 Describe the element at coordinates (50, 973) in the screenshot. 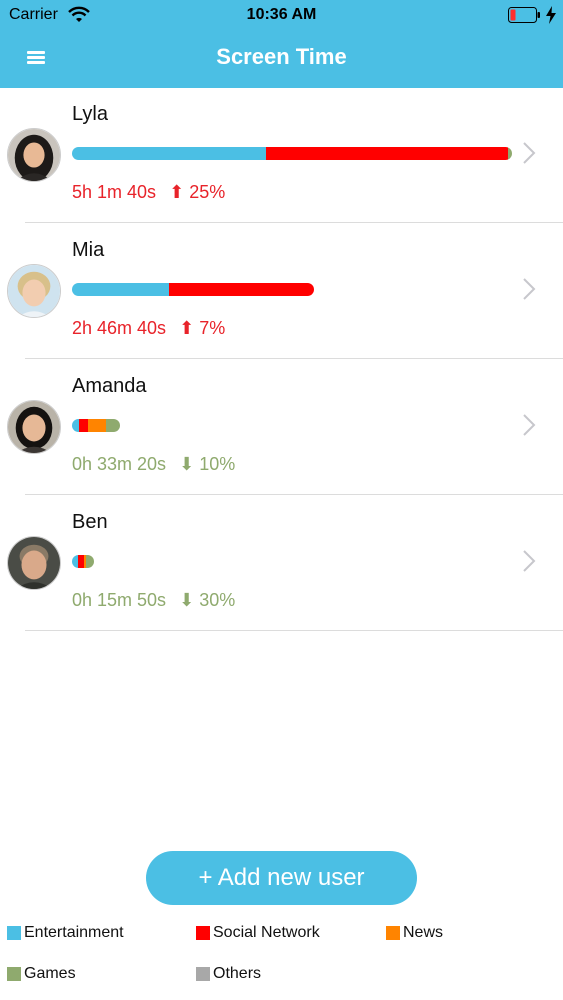

I see `legend-label: Games` at that location.